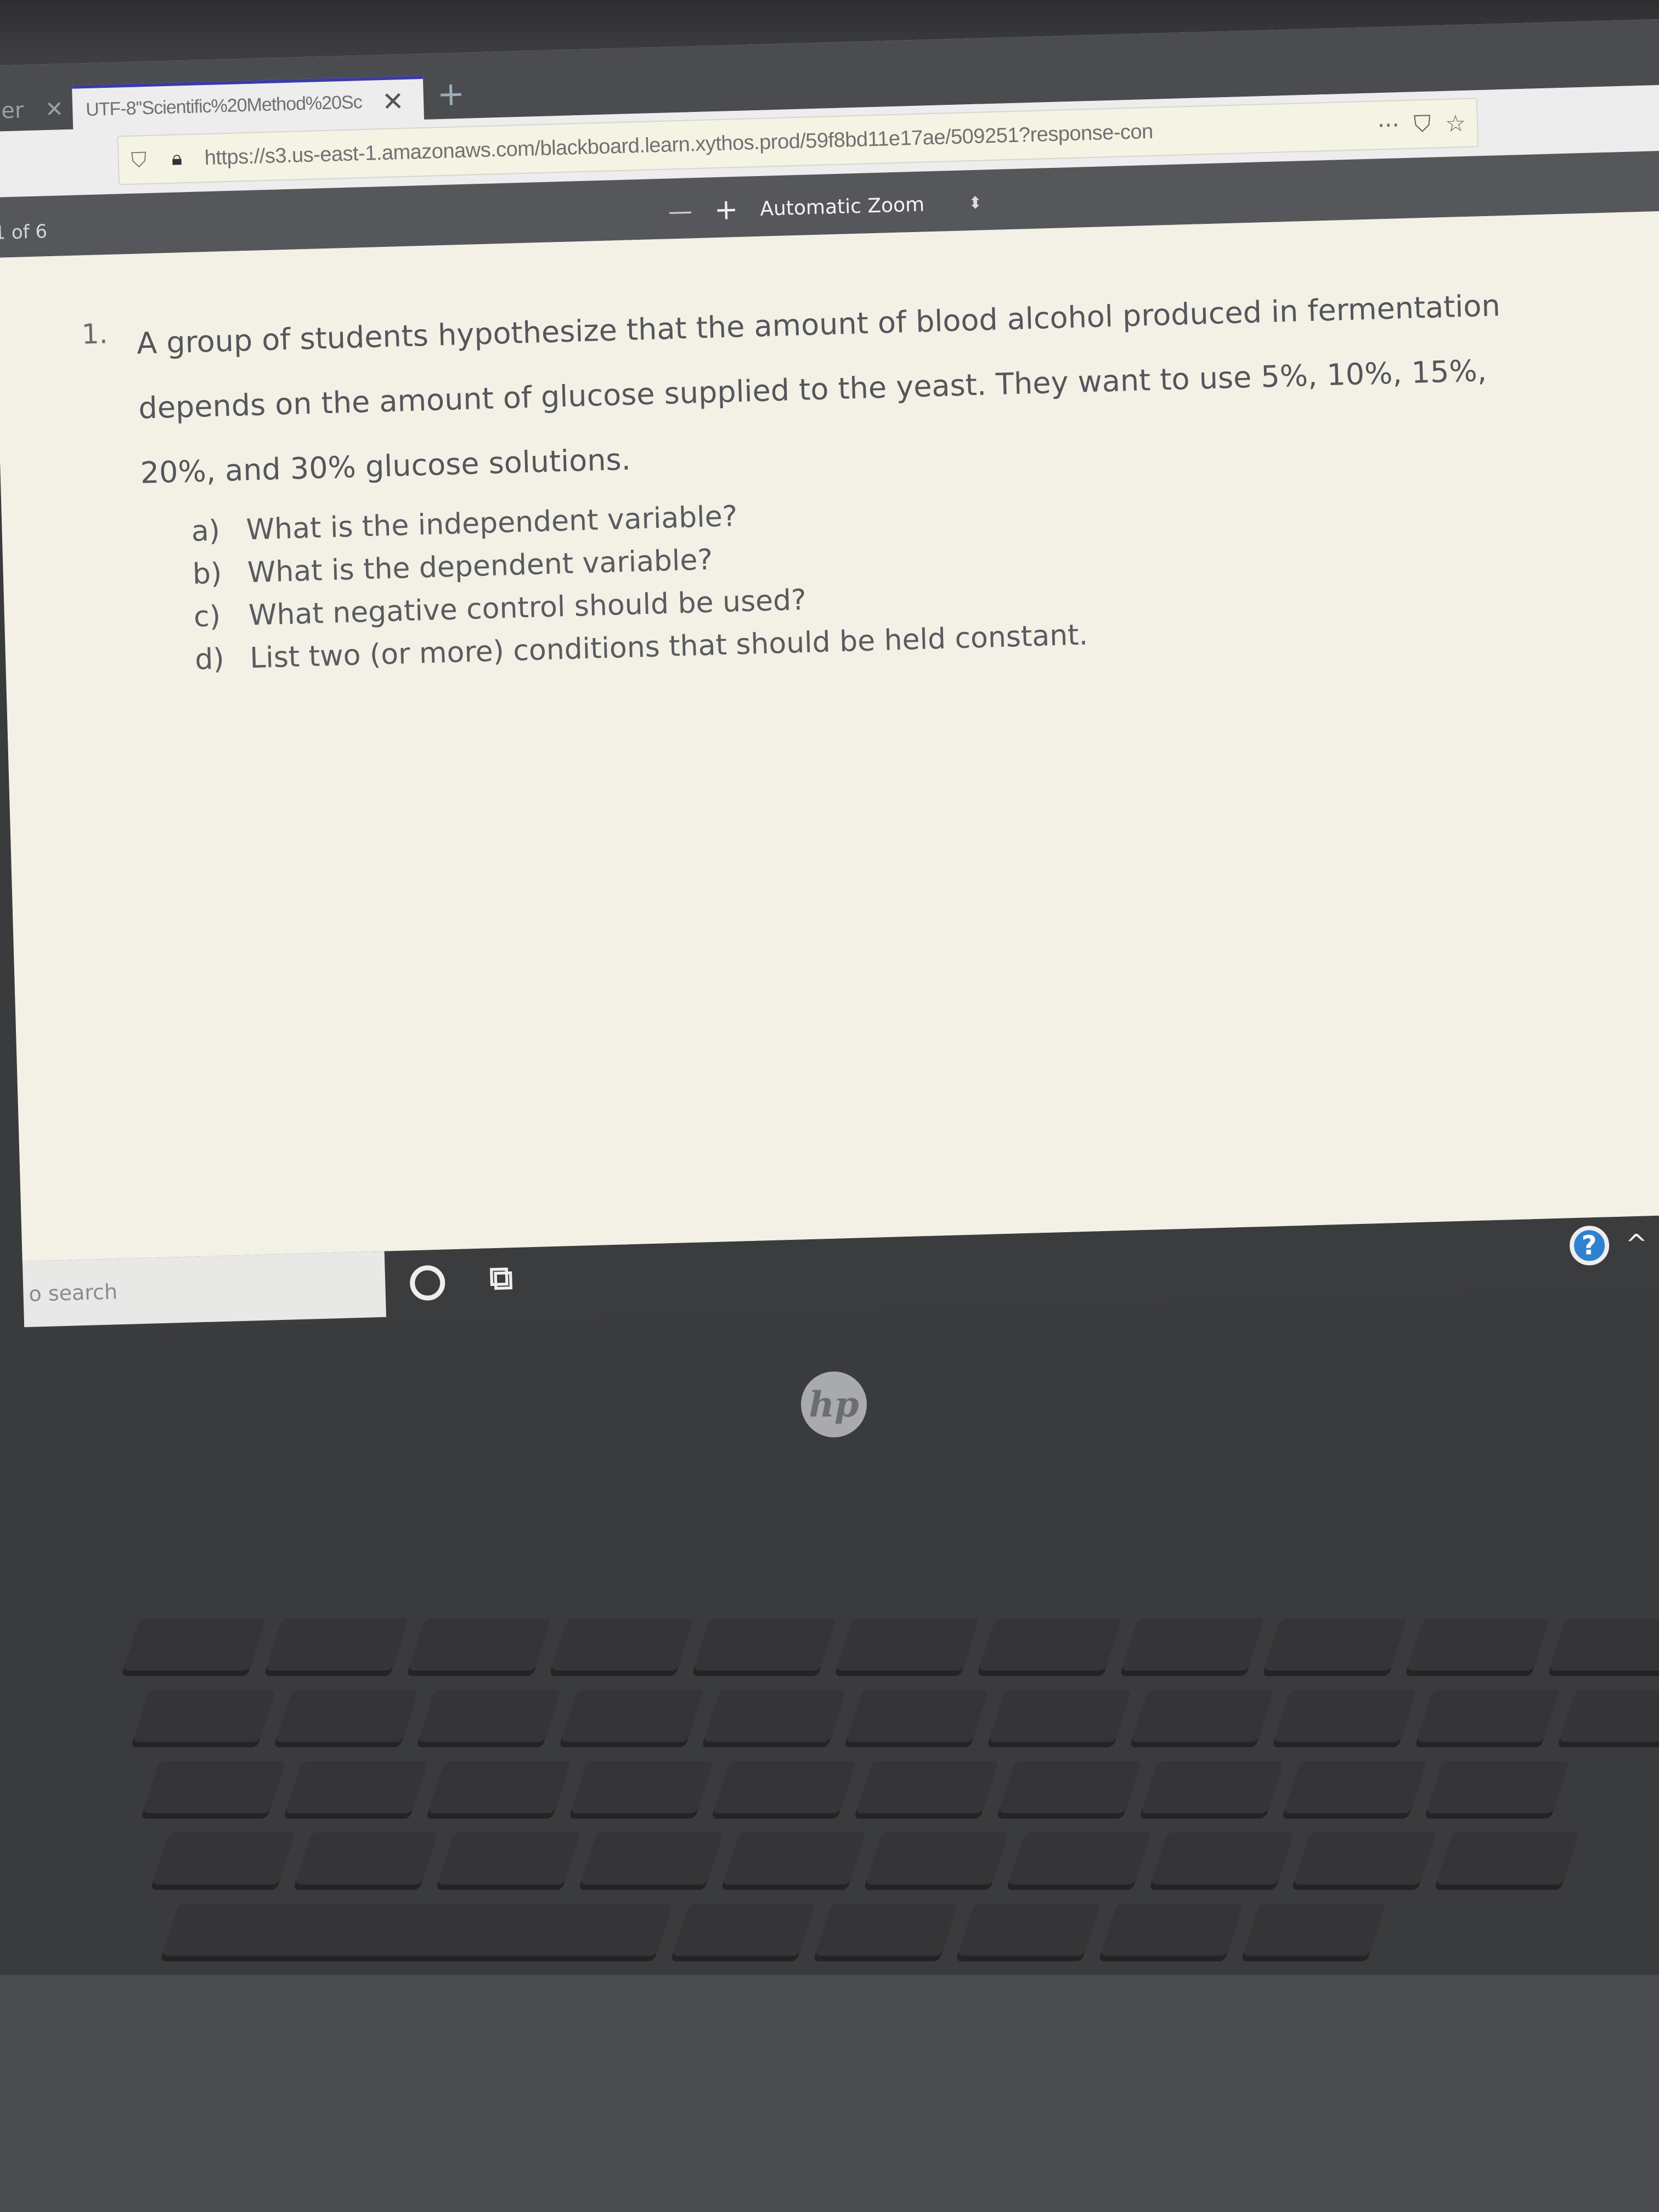 This screenshot has height=2212, width=1659. I want to click on spacebar, so click(417, 1930).